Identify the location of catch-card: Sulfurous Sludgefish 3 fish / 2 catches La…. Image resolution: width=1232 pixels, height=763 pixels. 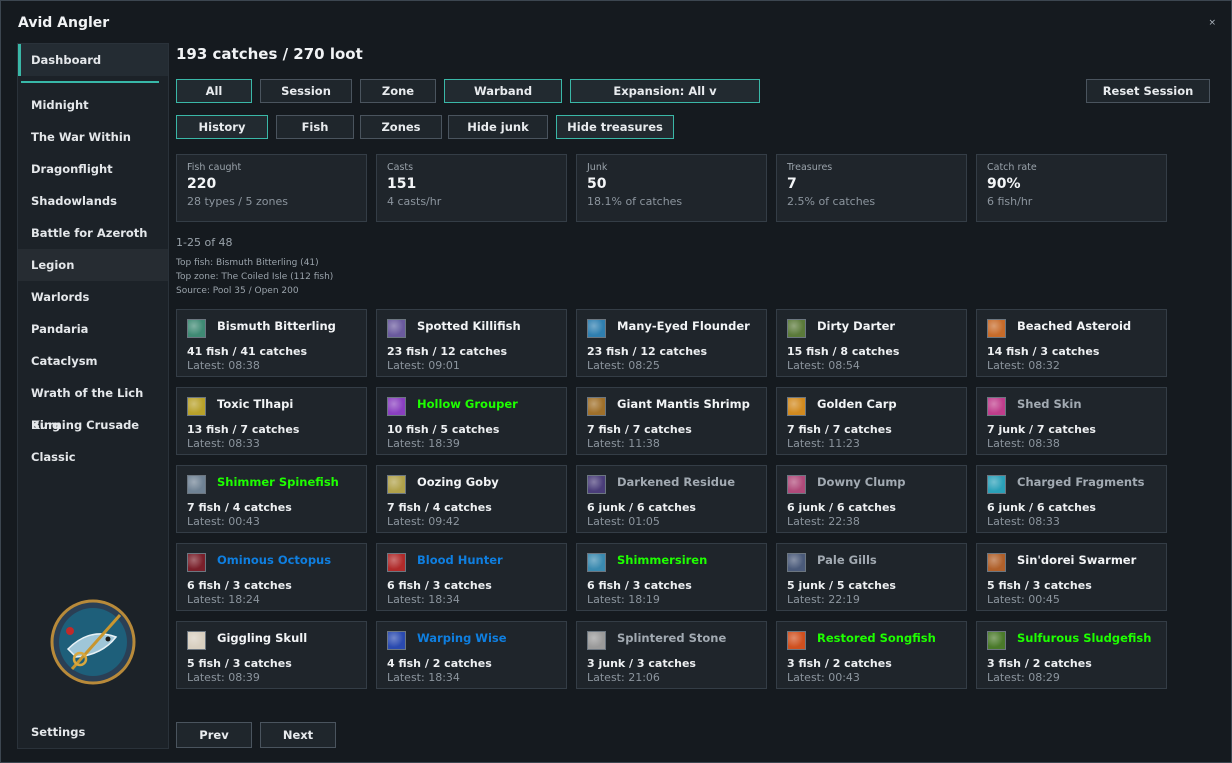
(1071, 655).